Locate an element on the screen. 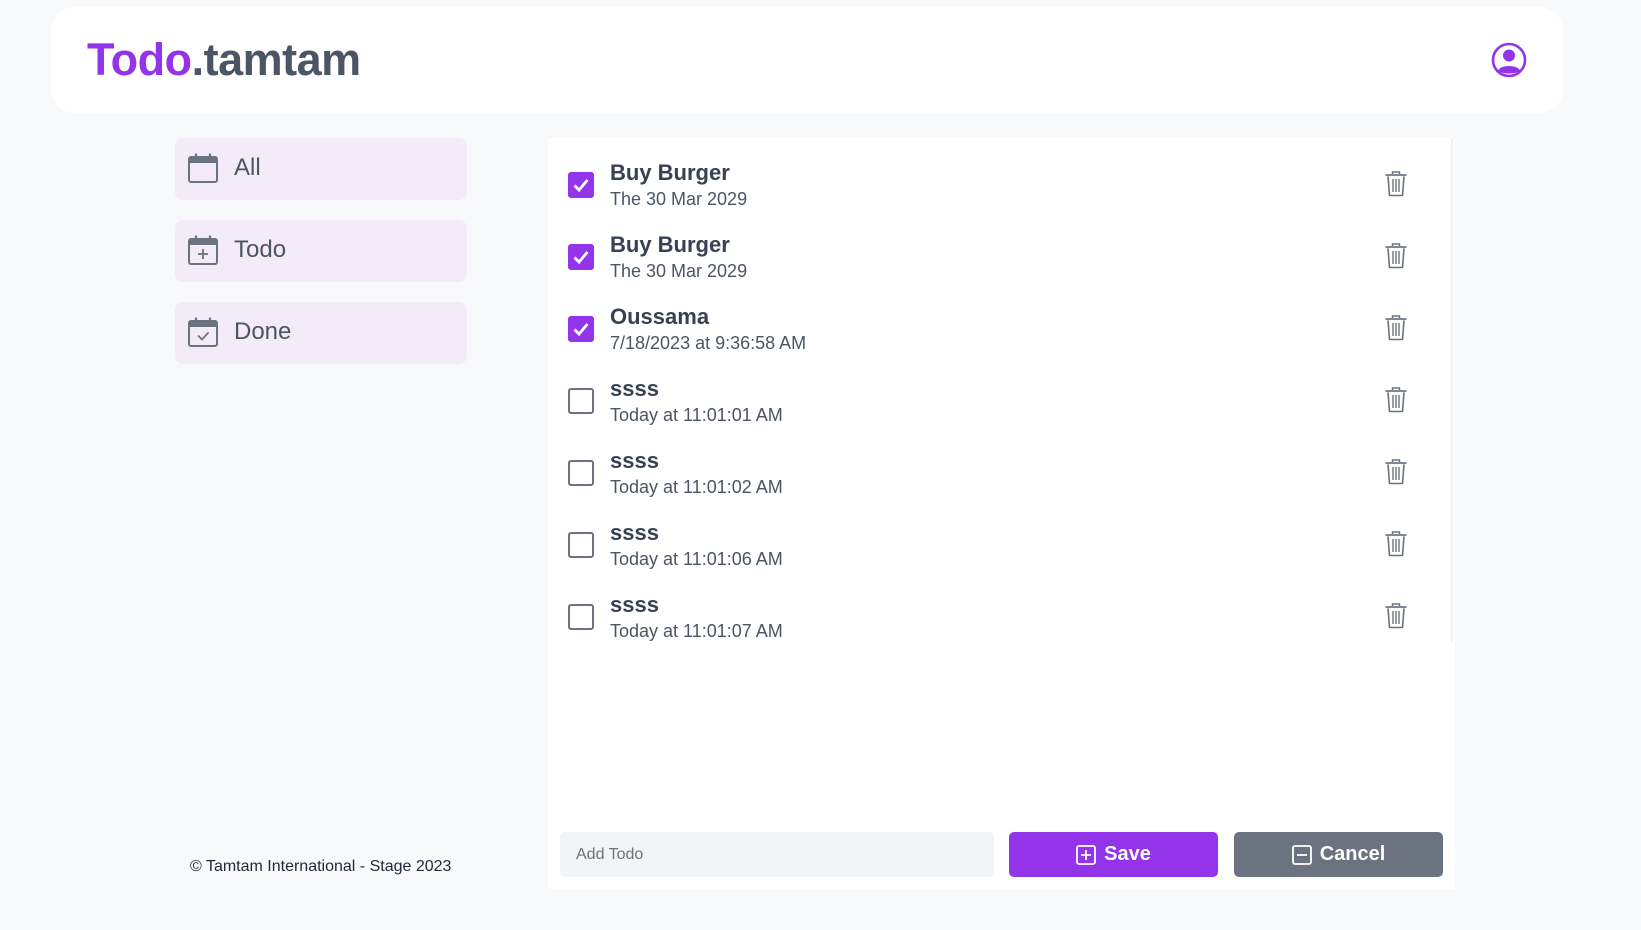 The width and height of the screenshot is (1641, 930). sidebar-item-label: Done is located at coordinates (263, 331).